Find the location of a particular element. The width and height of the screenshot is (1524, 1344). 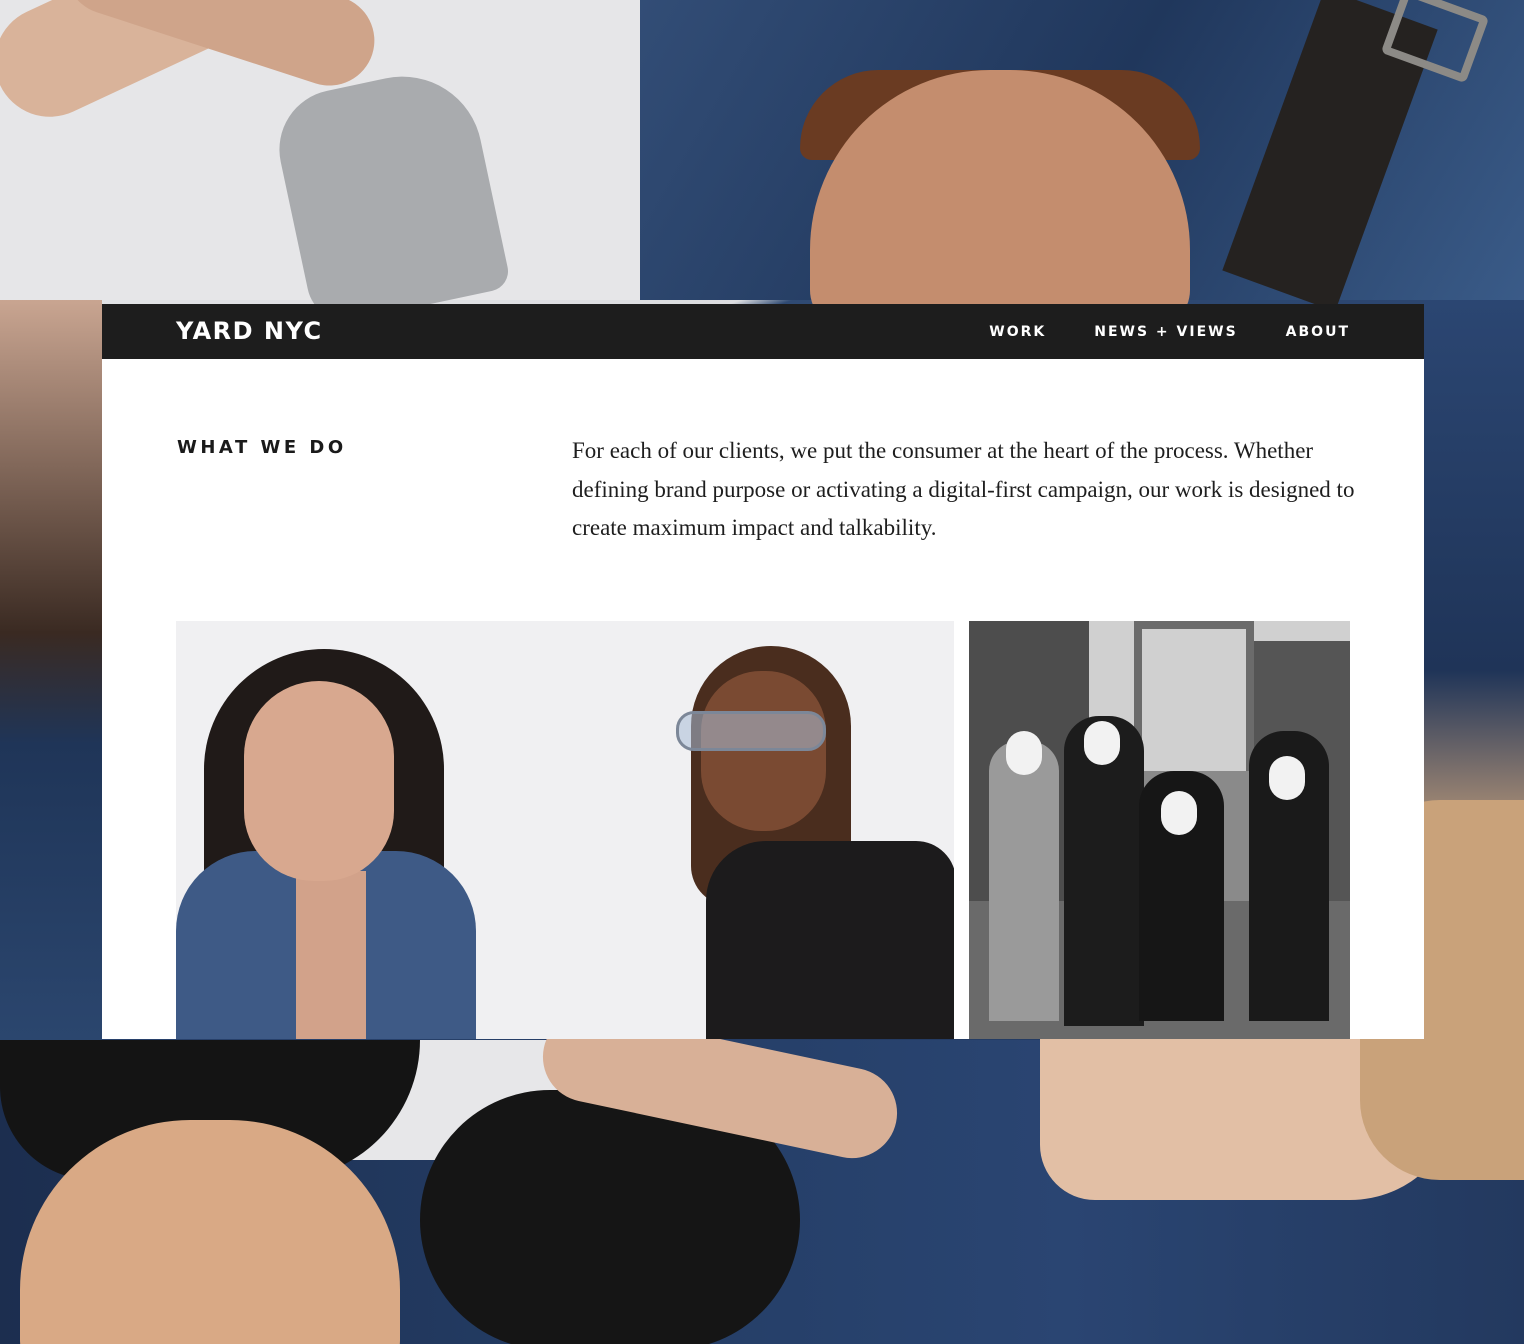

nav-link-work: WORK is located at coordinates (1017, 332).